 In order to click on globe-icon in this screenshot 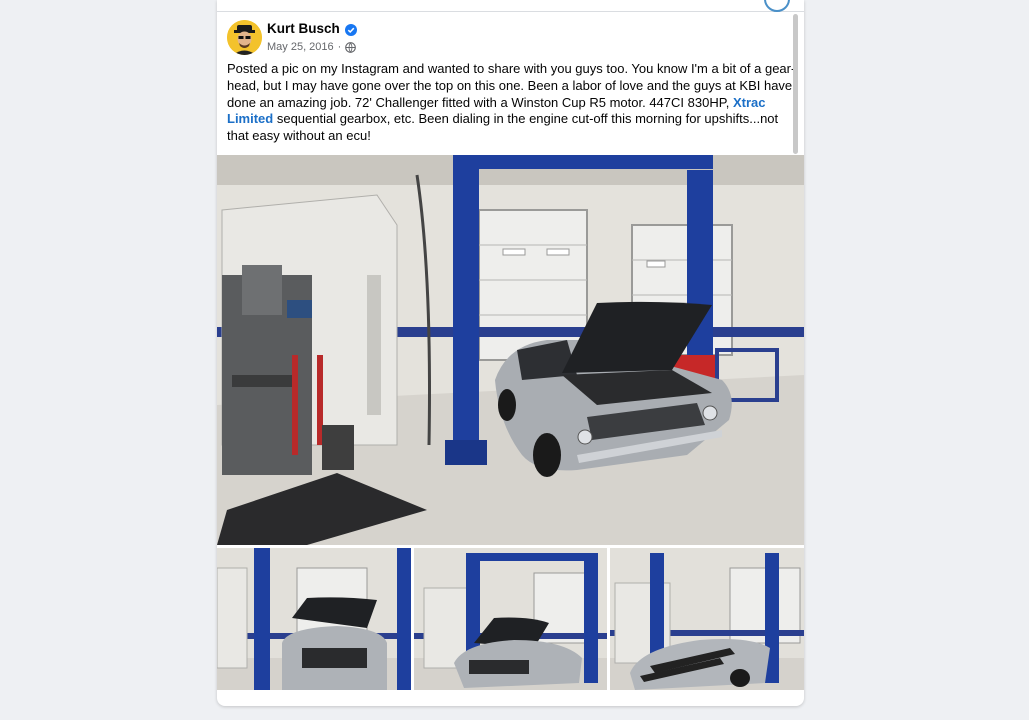, I will do `click(351, 47)`.